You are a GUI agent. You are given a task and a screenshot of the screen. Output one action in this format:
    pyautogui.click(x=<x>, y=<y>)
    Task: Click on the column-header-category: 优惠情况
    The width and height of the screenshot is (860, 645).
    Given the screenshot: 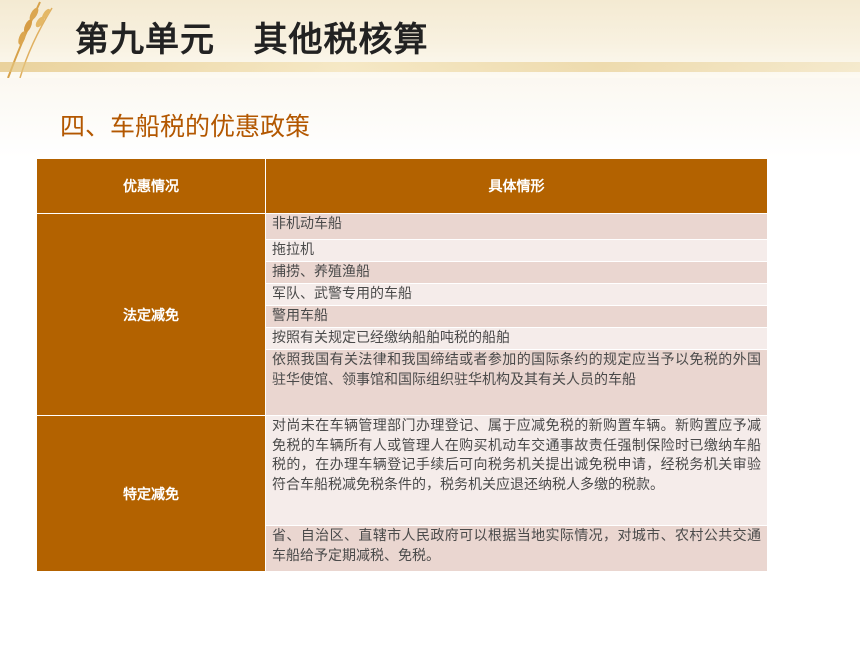 What is the action you would take?
    pyautogui.click(x=151, y=186)
    